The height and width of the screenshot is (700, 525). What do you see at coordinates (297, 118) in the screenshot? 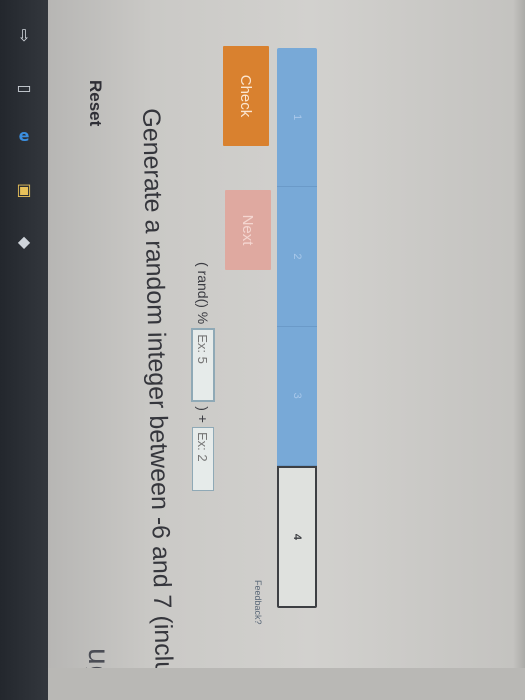
I see `progress-level-1: 1` at bounding box center [297, 118].